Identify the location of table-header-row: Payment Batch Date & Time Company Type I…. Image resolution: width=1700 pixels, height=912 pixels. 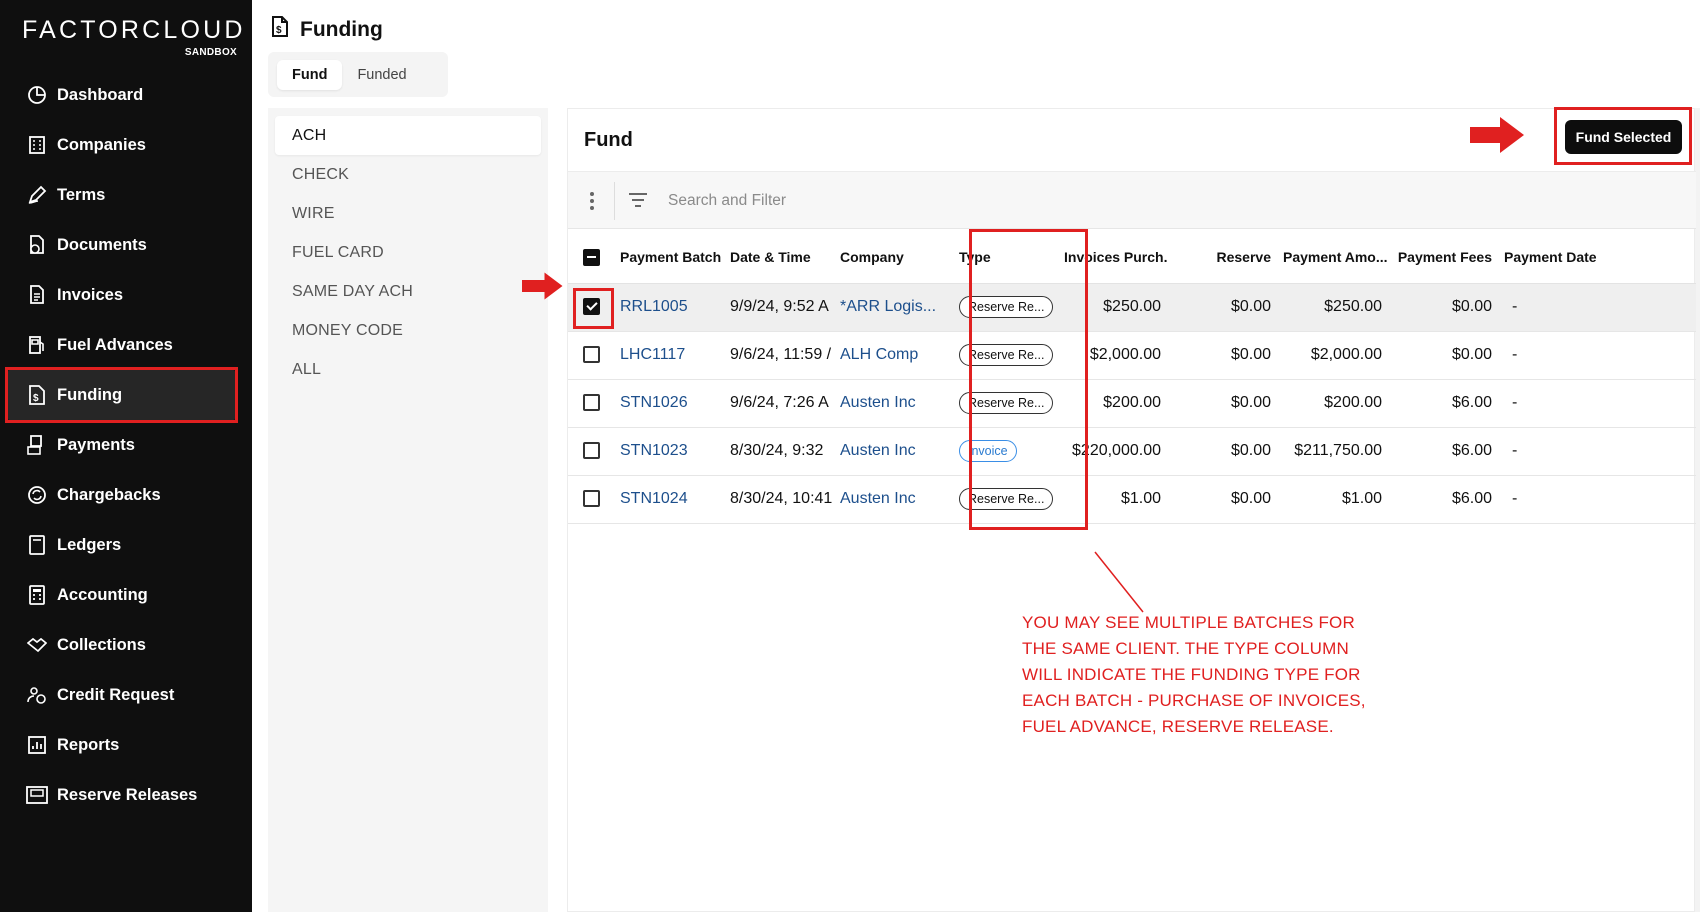
(1132, 257).